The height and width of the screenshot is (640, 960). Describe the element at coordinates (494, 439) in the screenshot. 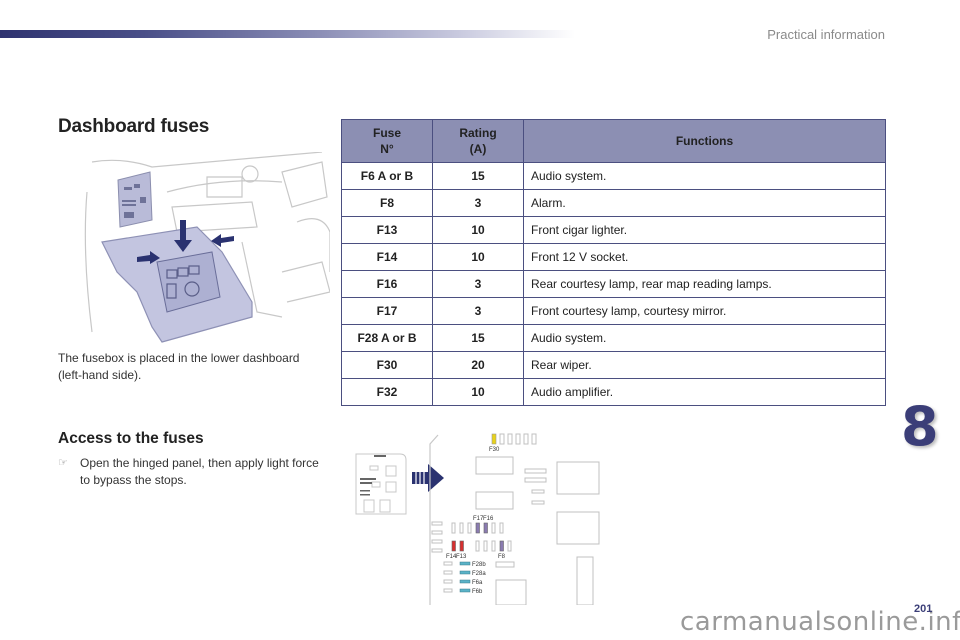

I see `fuse-f30` at that location.